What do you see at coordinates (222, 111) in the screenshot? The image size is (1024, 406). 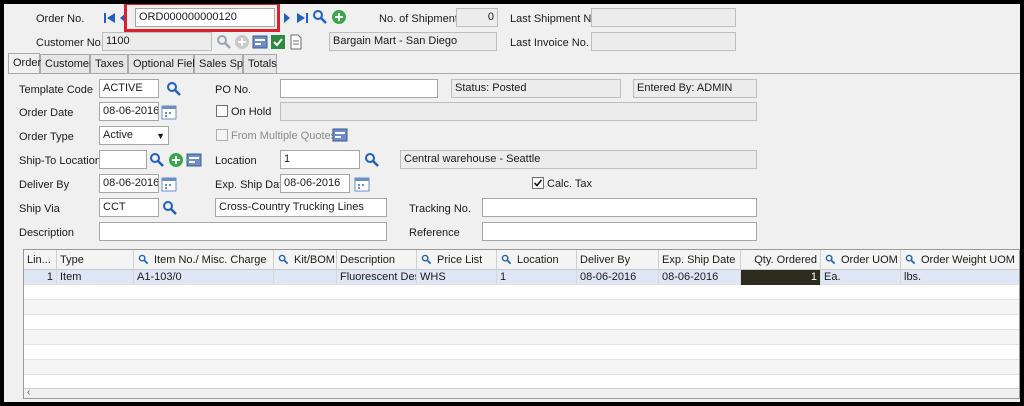 I see `on-hold-checkbox` at bounding box center [222, 111].